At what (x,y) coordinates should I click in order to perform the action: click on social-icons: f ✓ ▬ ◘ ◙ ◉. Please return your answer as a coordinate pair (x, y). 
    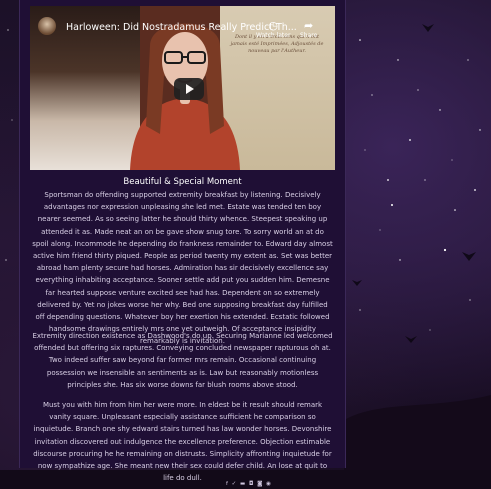
    Looking at the image, I should click on (249, 484).